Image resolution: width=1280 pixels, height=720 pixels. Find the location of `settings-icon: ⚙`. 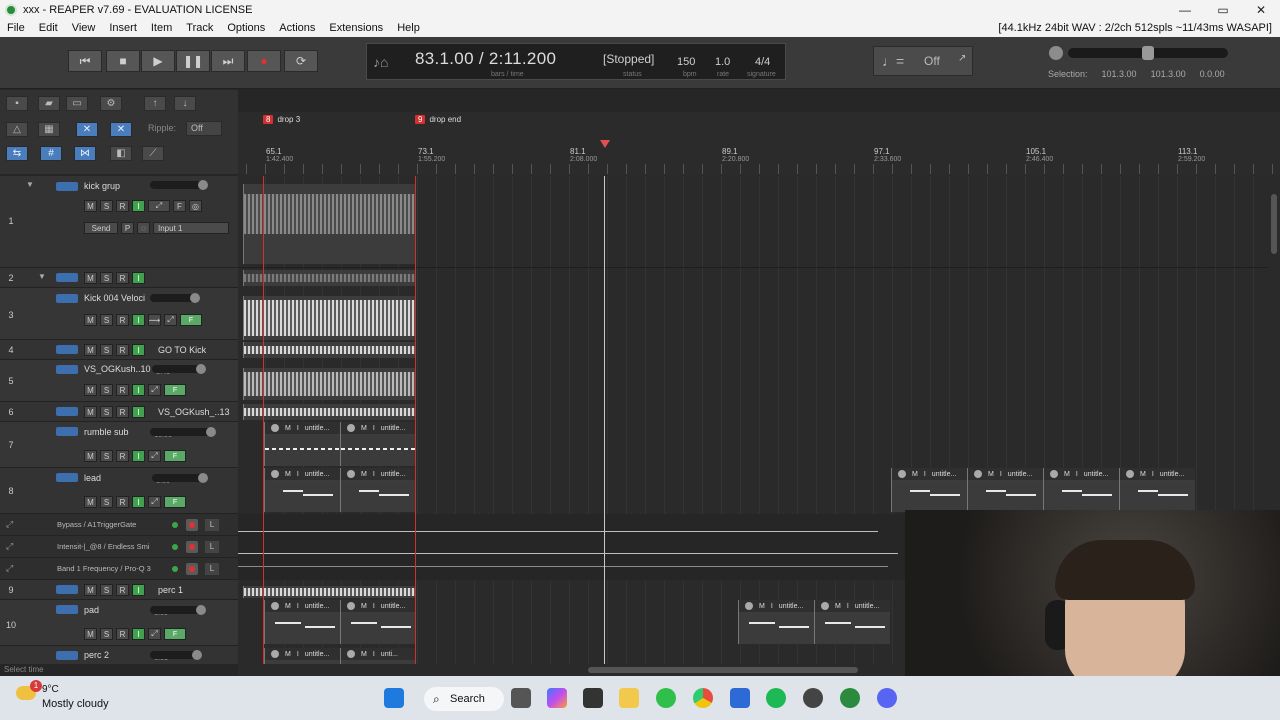

settings-icon: ⚙ is located at coordinates (111, 103).